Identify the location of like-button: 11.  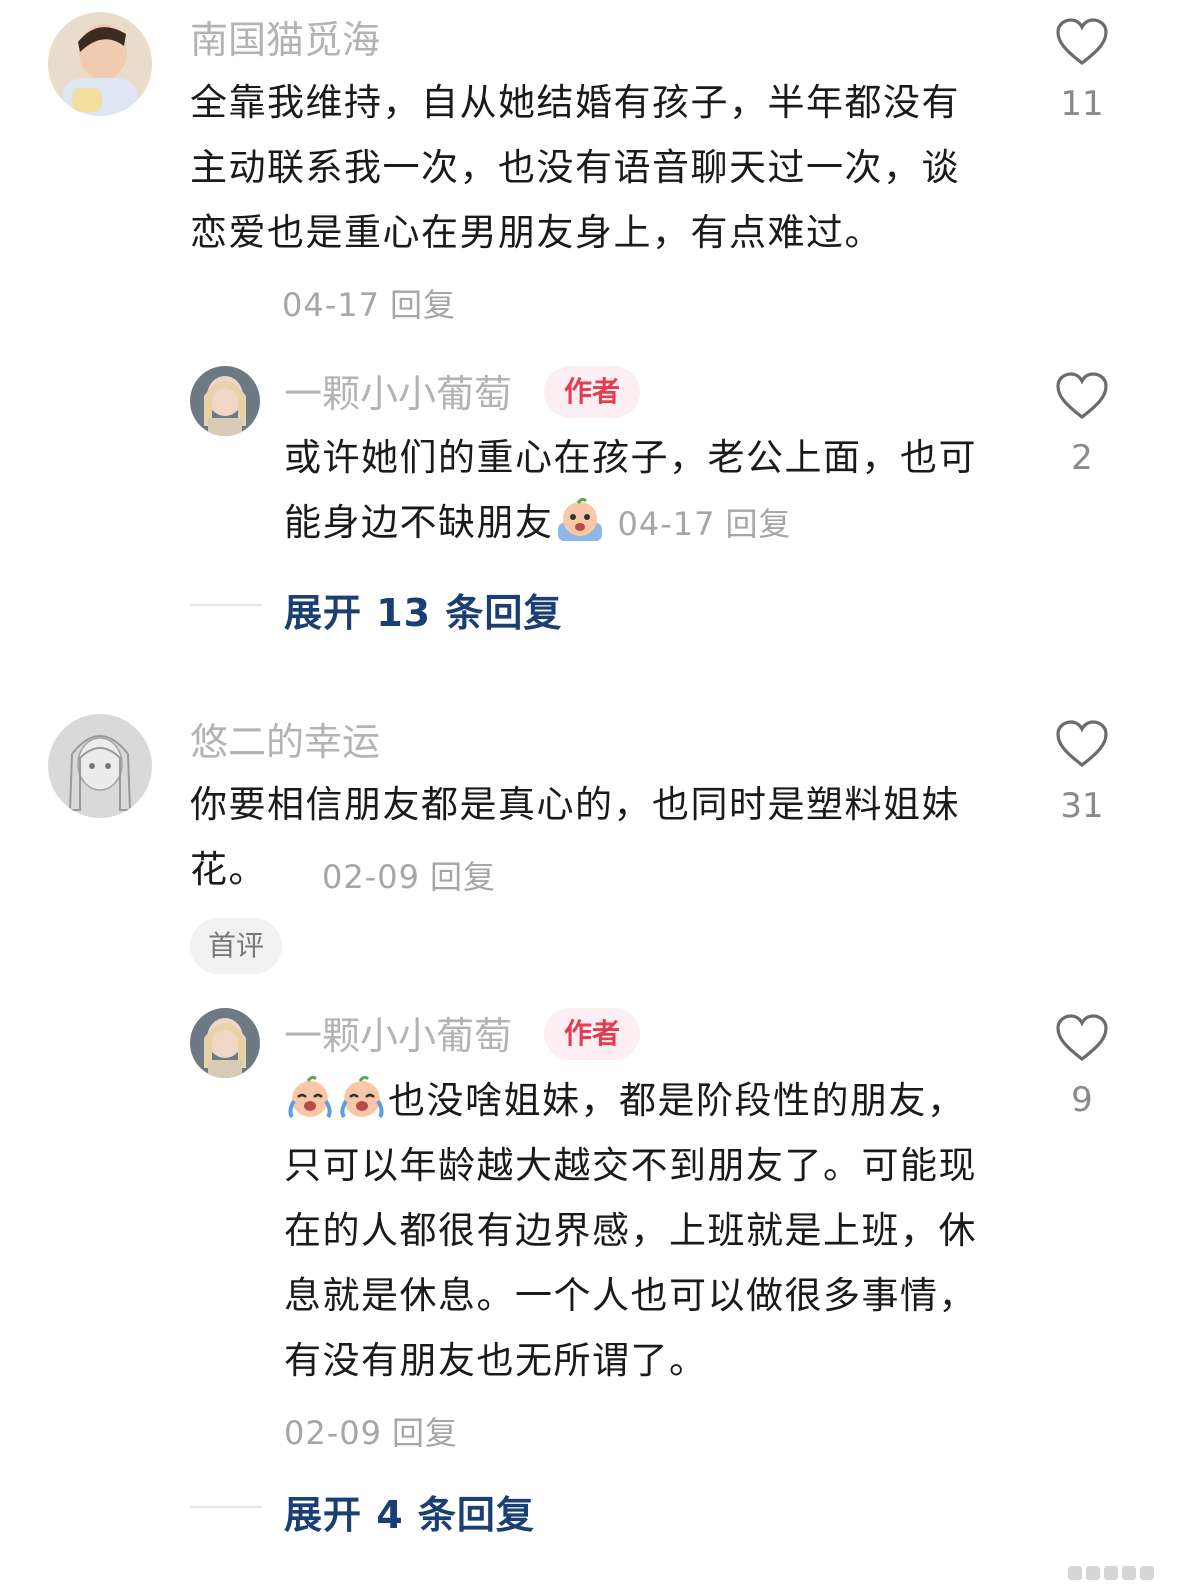
(1082, 71).